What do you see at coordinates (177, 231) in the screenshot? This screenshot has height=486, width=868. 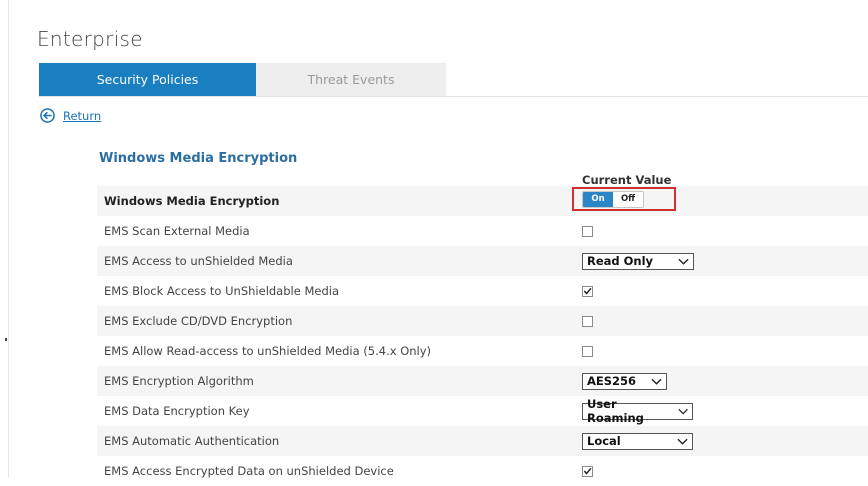 I see `policy-label: EMS Scan External Media` at bounding box center [177, 231].